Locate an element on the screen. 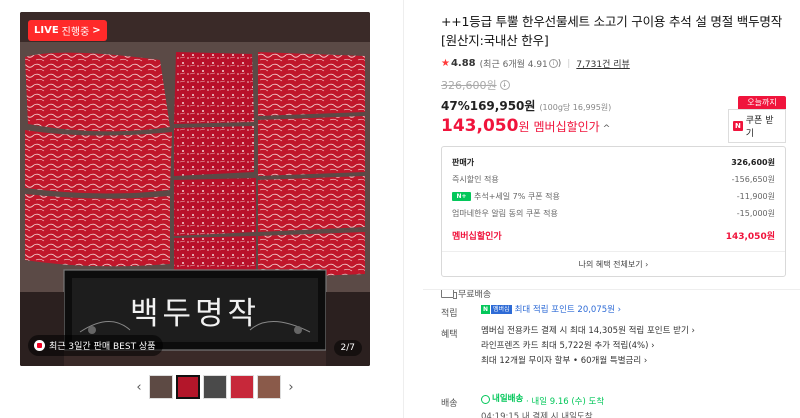 Image resolution: width=800 pixels, height=418 pixels. breakdown-row: 엄마네한우 알림 동의 쿠폰 적용 -15,000원 is located at coordinates (613, 213).